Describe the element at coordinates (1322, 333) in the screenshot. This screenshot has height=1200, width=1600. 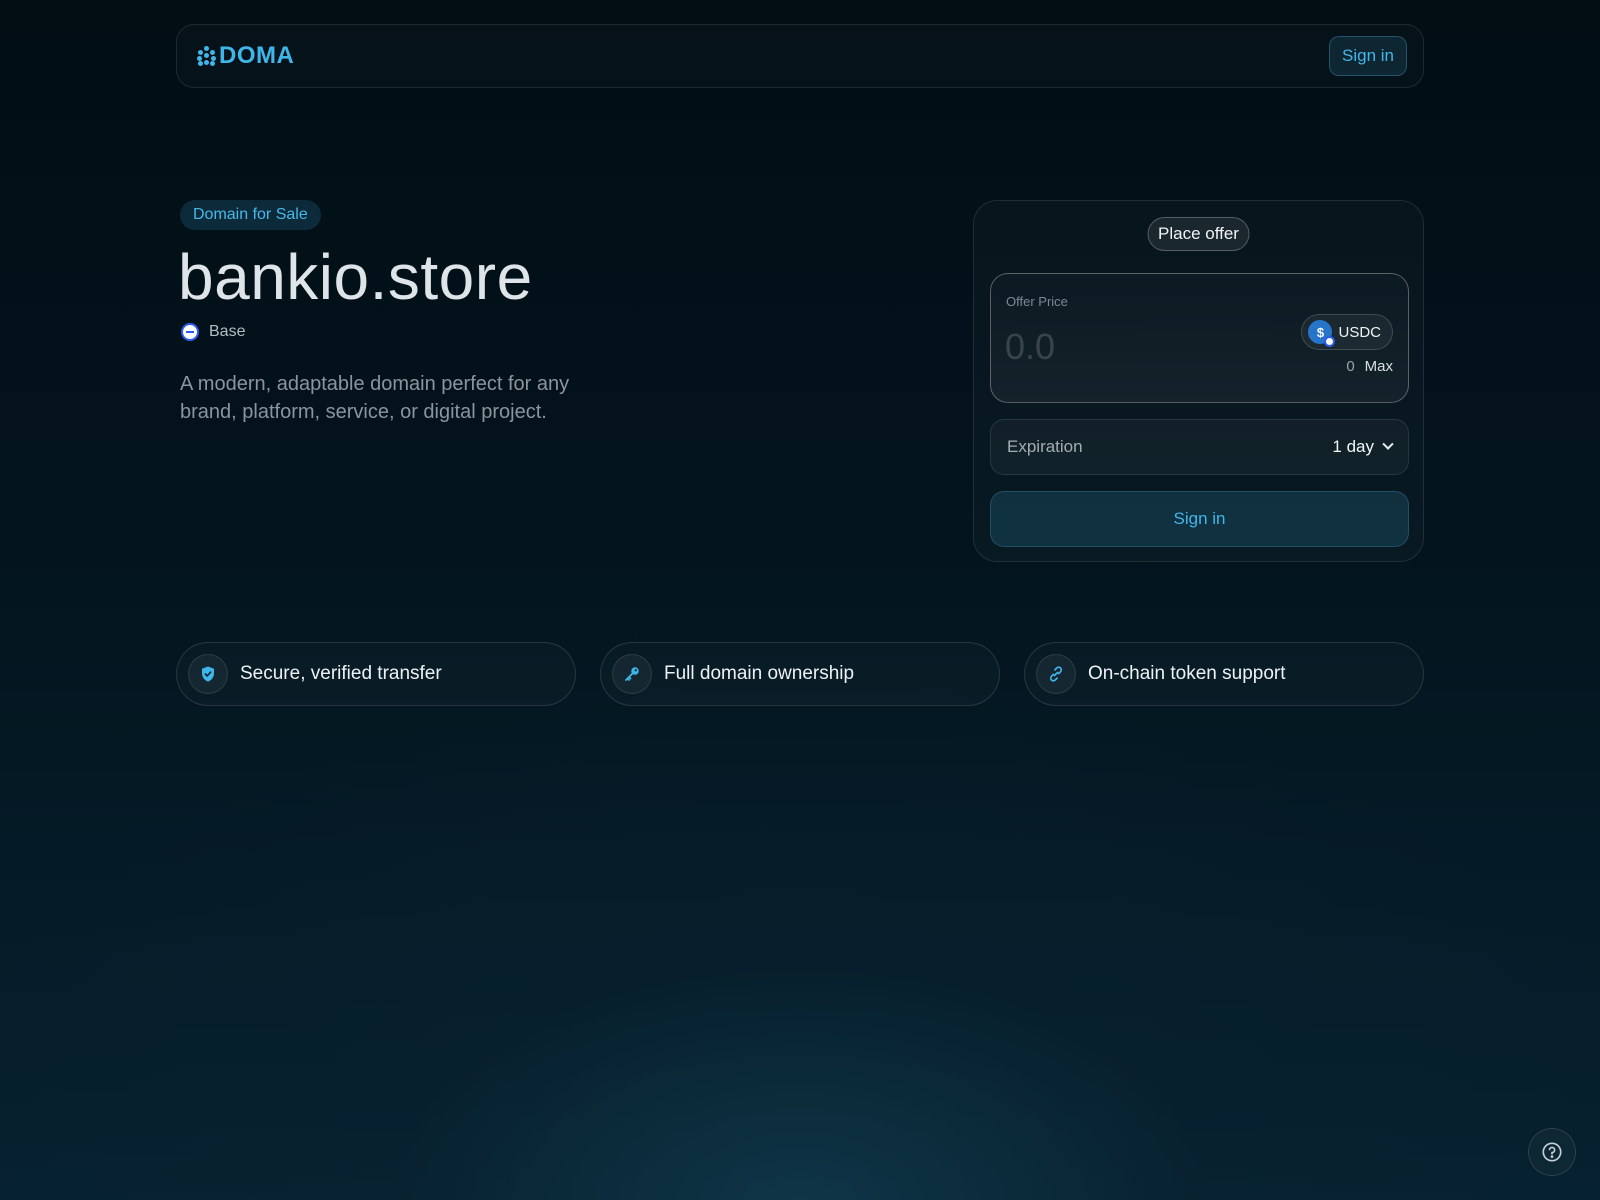
I see `usdc-icon: $` at that location.